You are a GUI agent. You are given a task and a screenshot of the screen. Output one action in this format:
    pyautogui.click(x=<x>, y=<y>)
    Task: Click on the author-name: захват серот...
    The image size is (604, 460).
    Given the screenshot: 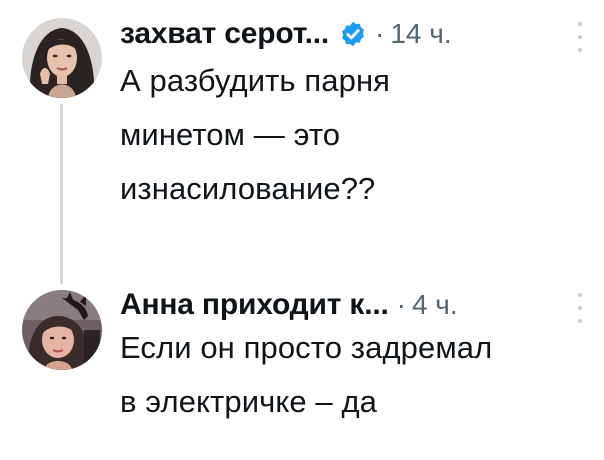 What is the action you would take?
    pyautogui.click(x=224, y=34)
    